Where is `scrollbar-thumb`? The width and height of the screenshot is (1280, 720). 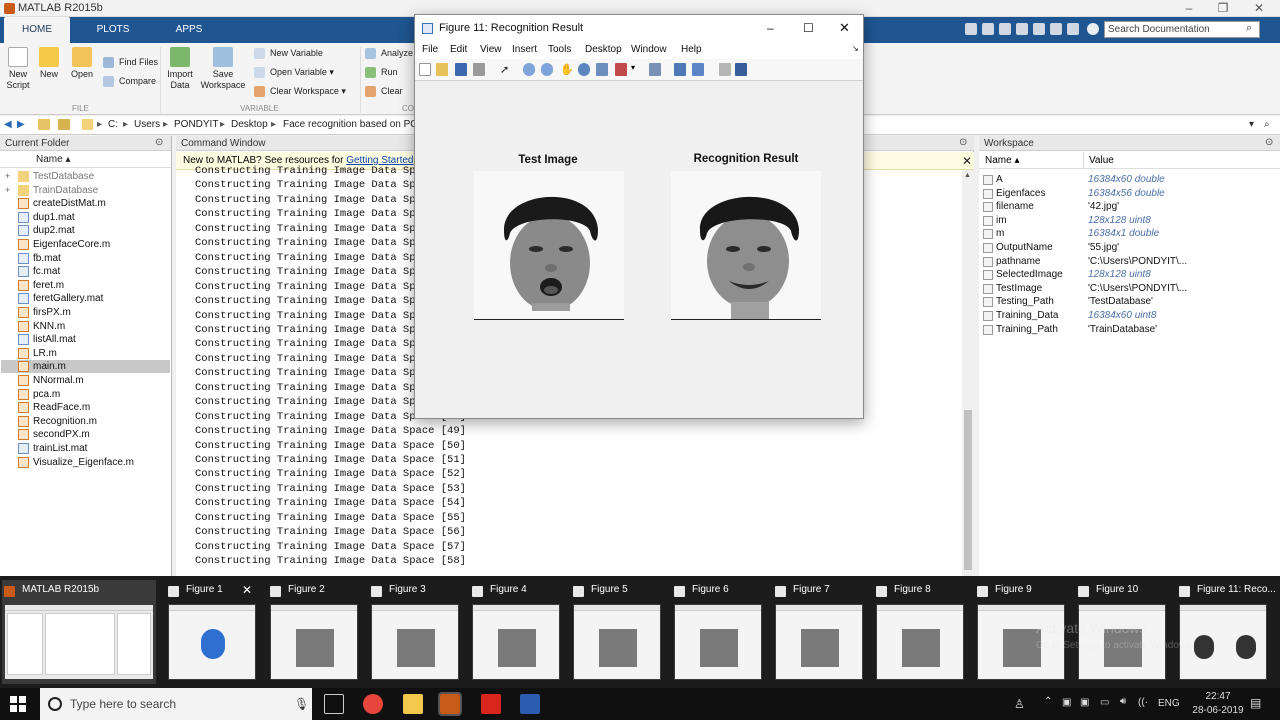 scrollbar-thumb is located at coordinates (968, 490).